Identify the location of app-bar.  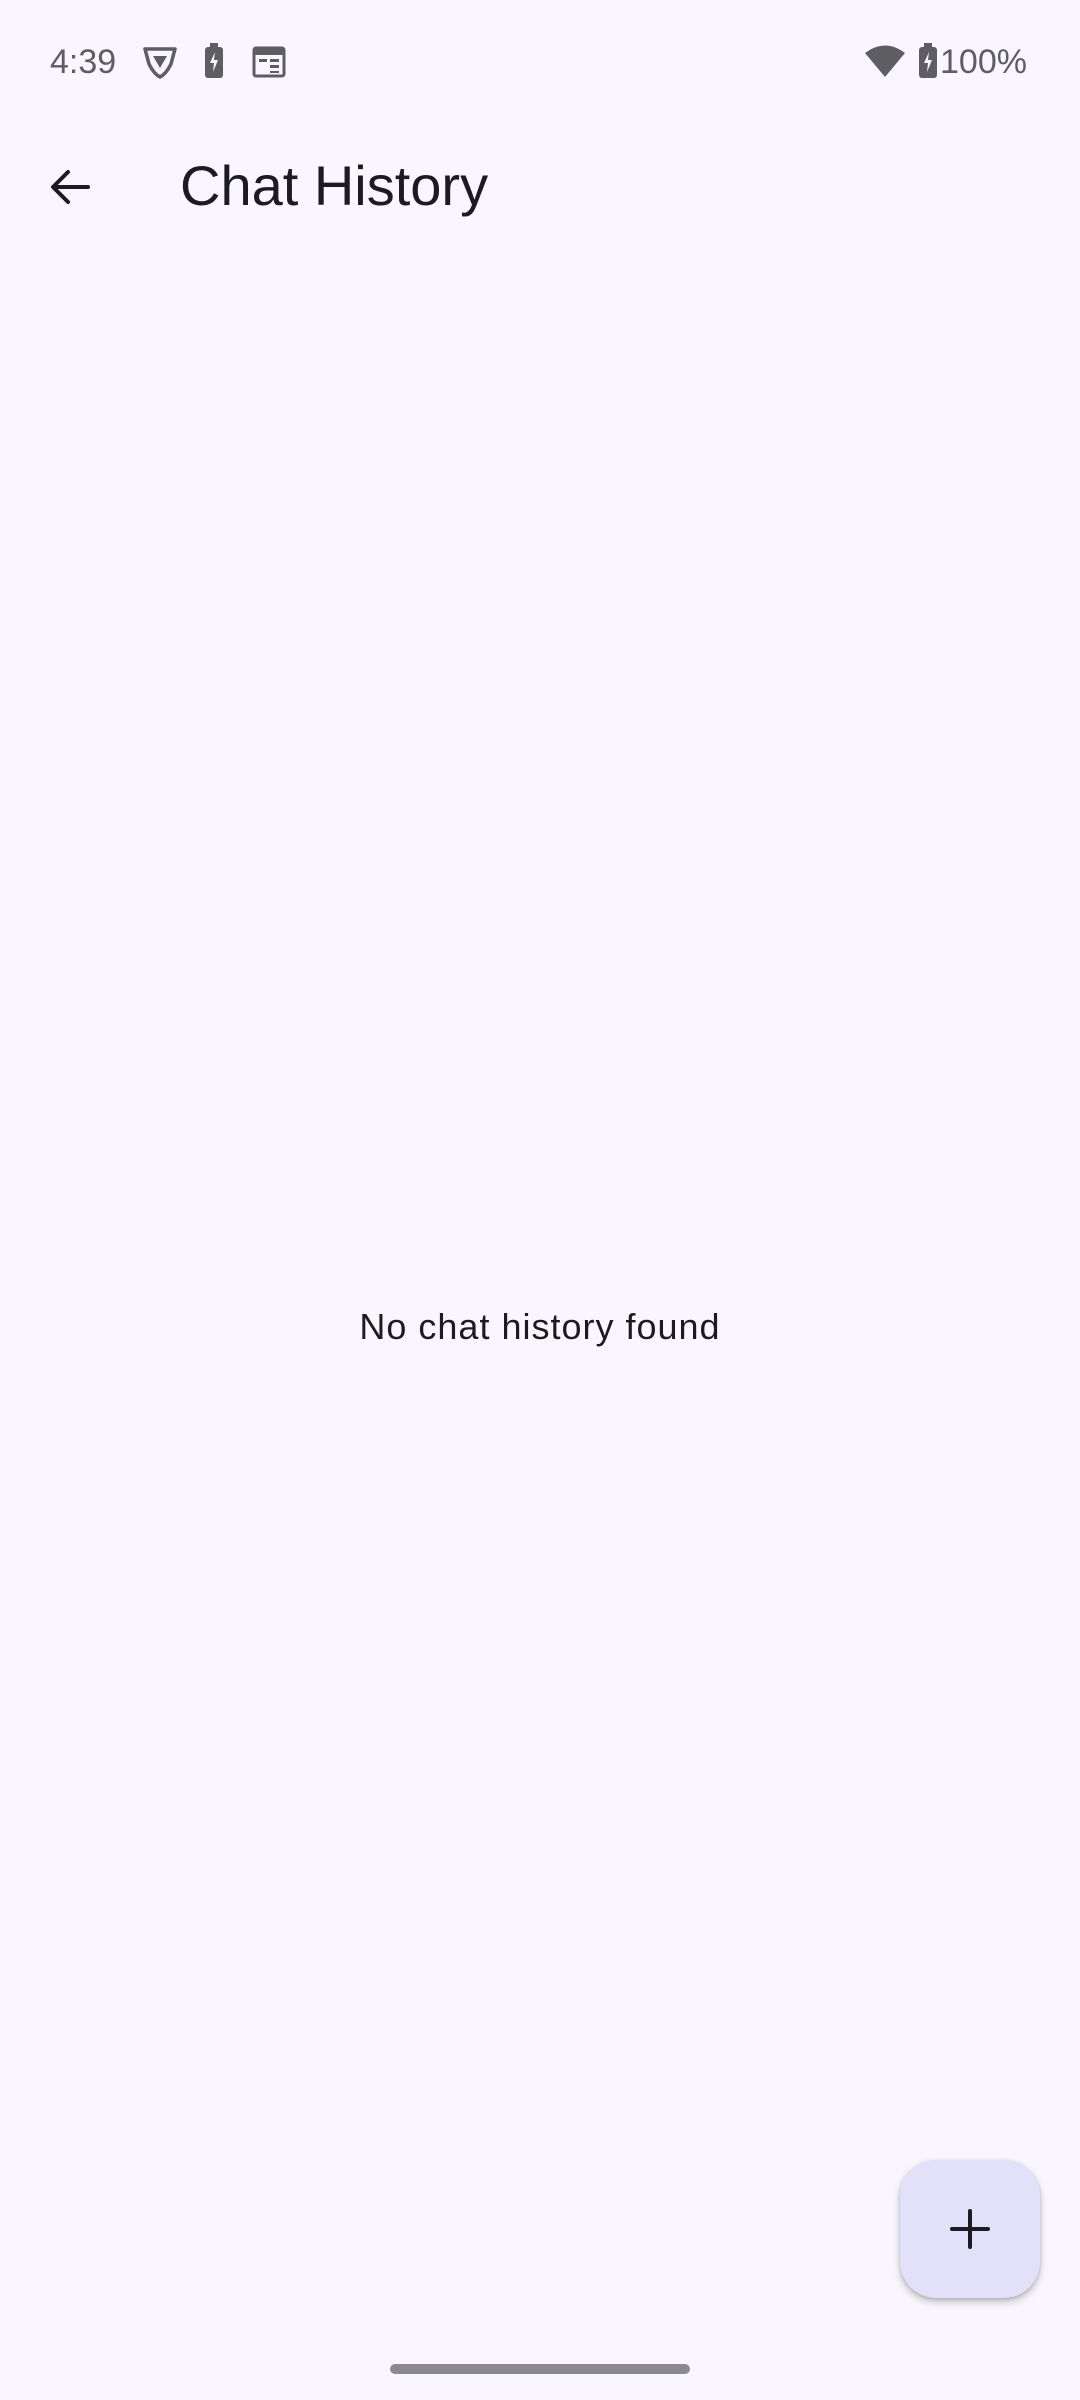
(540, 187).